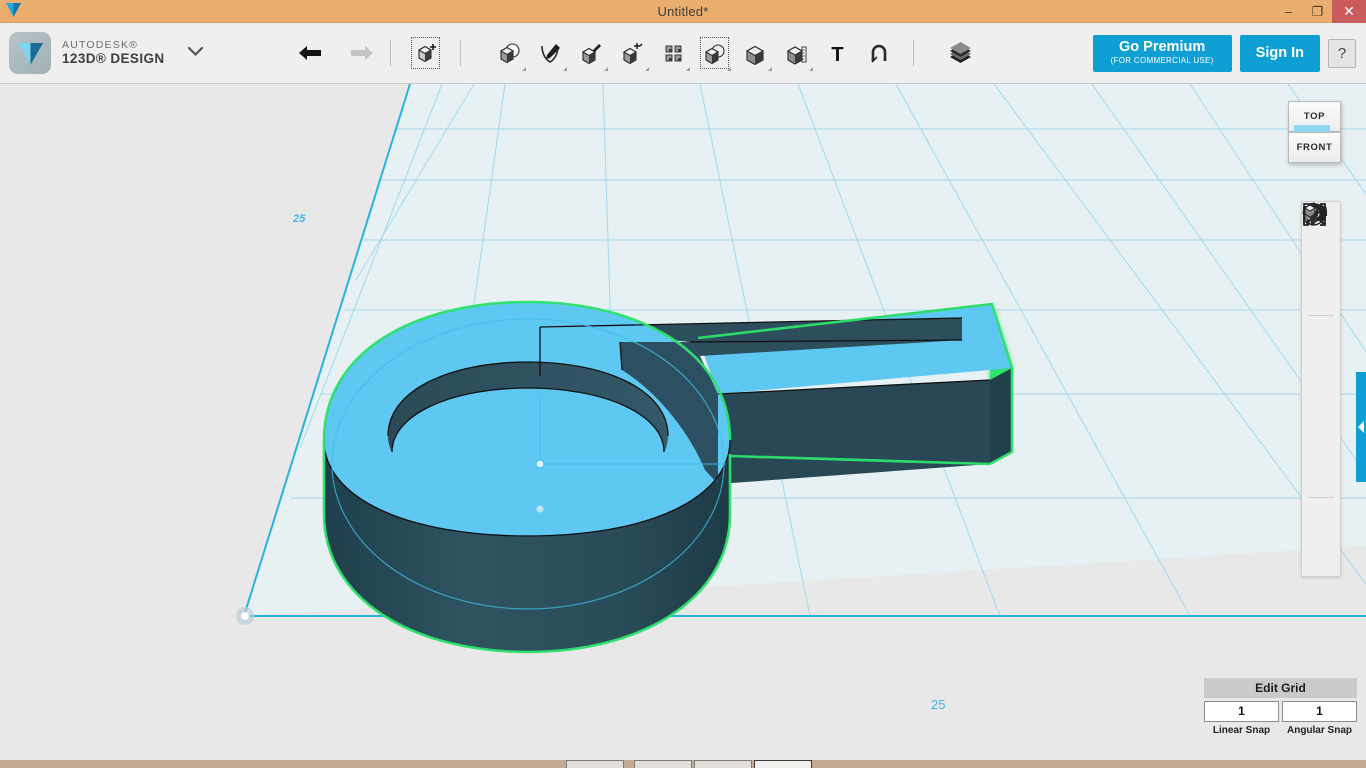 This screenshot has height=768, width=1366. Describe the element at coordinates (100, 44) in the screenshot. I see `brand-line-autodesk: AUTODESK®` at that location.